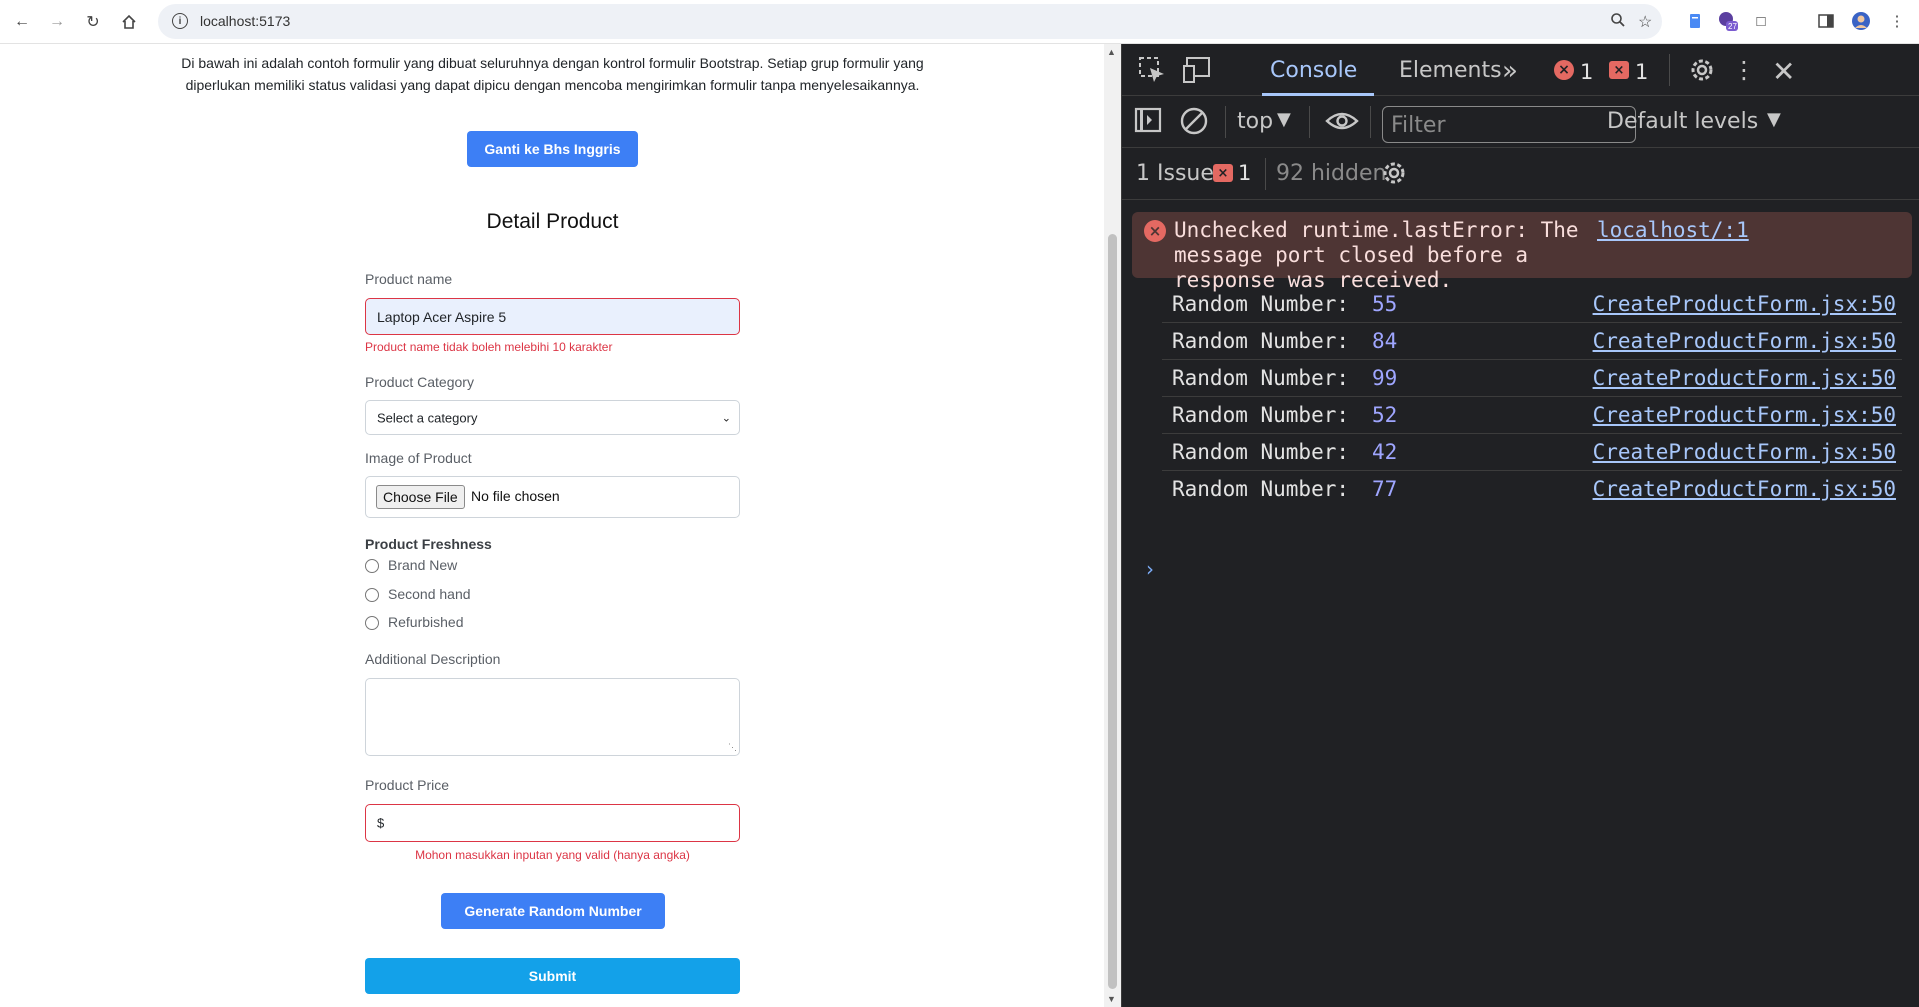 The image size is (1919, 1007). What do you see at coordinates (1111, 52) in the screenshot?
I see `scroll-up-icon: ▲` at bounding box center [1111, 52].